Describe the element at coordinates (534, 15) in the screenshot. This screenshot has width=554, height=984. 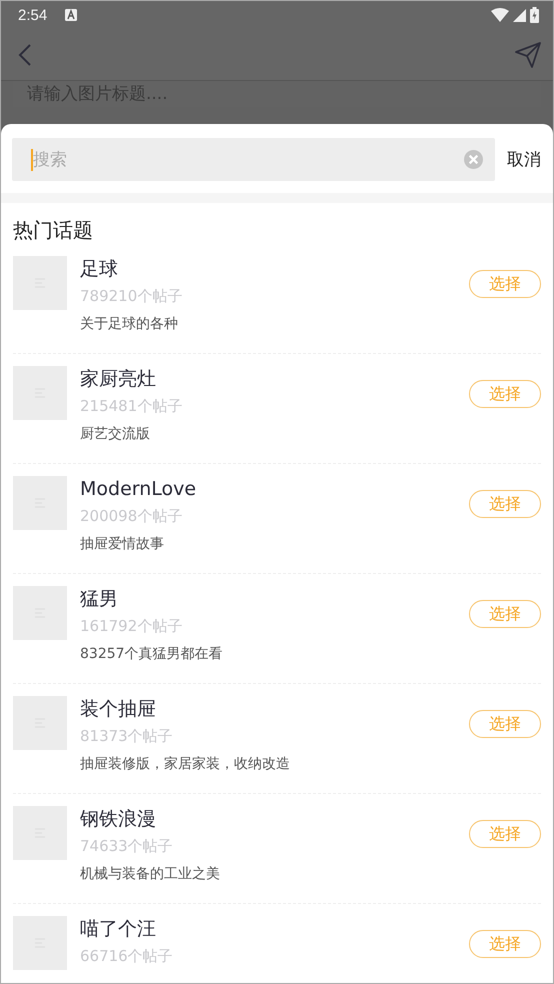
I see `battery-icon` at that location.